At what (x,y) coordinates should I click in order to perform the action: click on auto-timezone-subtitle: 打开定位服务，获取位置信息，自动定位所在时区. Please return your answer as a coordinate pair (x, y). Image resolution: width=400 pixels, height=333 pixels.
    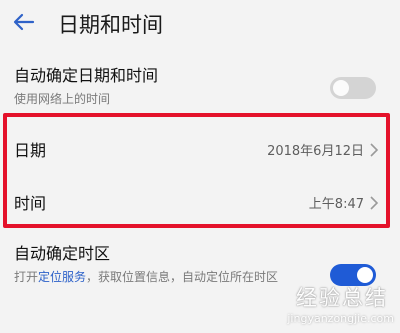
    Looking at the image, I should click on (173, 277).